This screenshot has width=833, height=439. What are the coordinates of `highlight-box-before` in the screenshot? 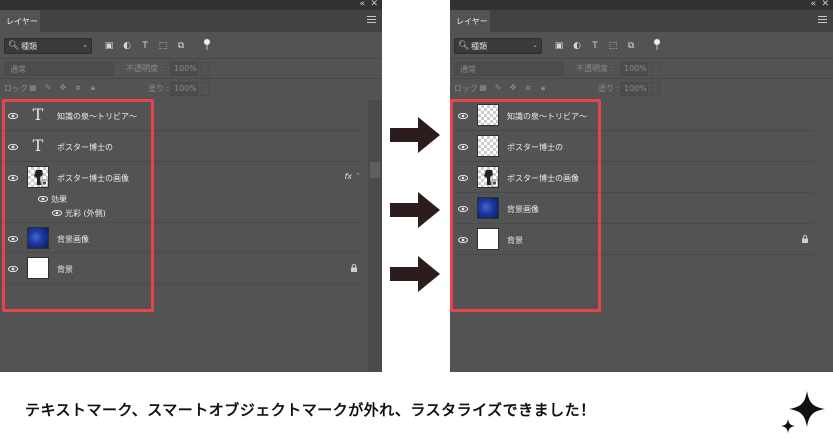 It's located at (78, 205).